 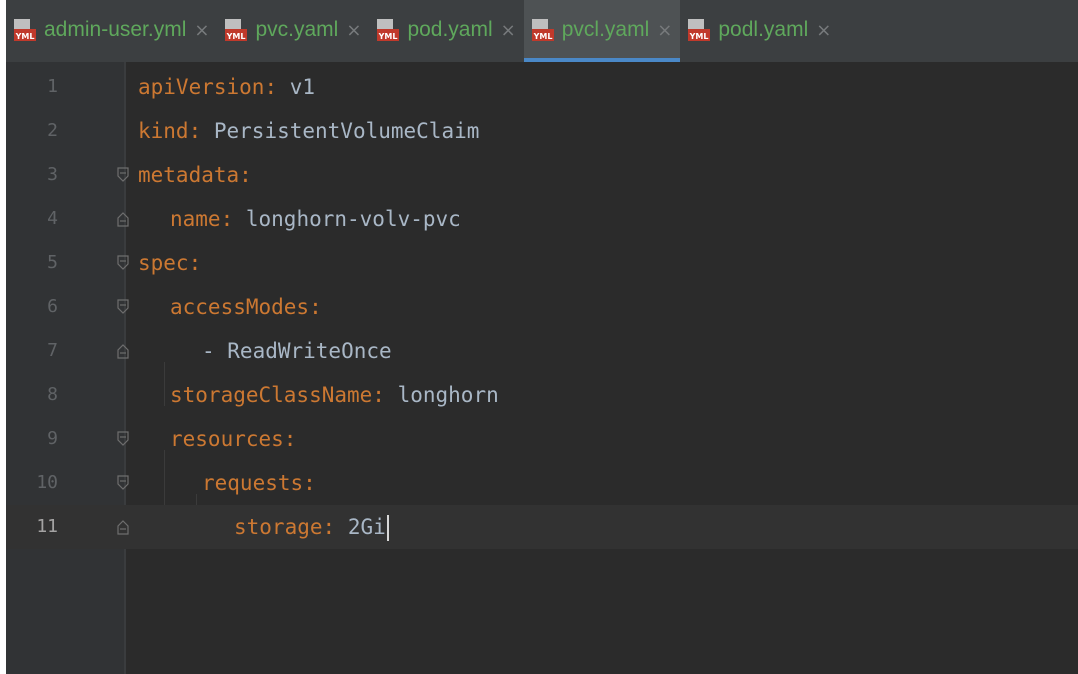 I want to click on line-number: 1, so click(x=52, y=86).